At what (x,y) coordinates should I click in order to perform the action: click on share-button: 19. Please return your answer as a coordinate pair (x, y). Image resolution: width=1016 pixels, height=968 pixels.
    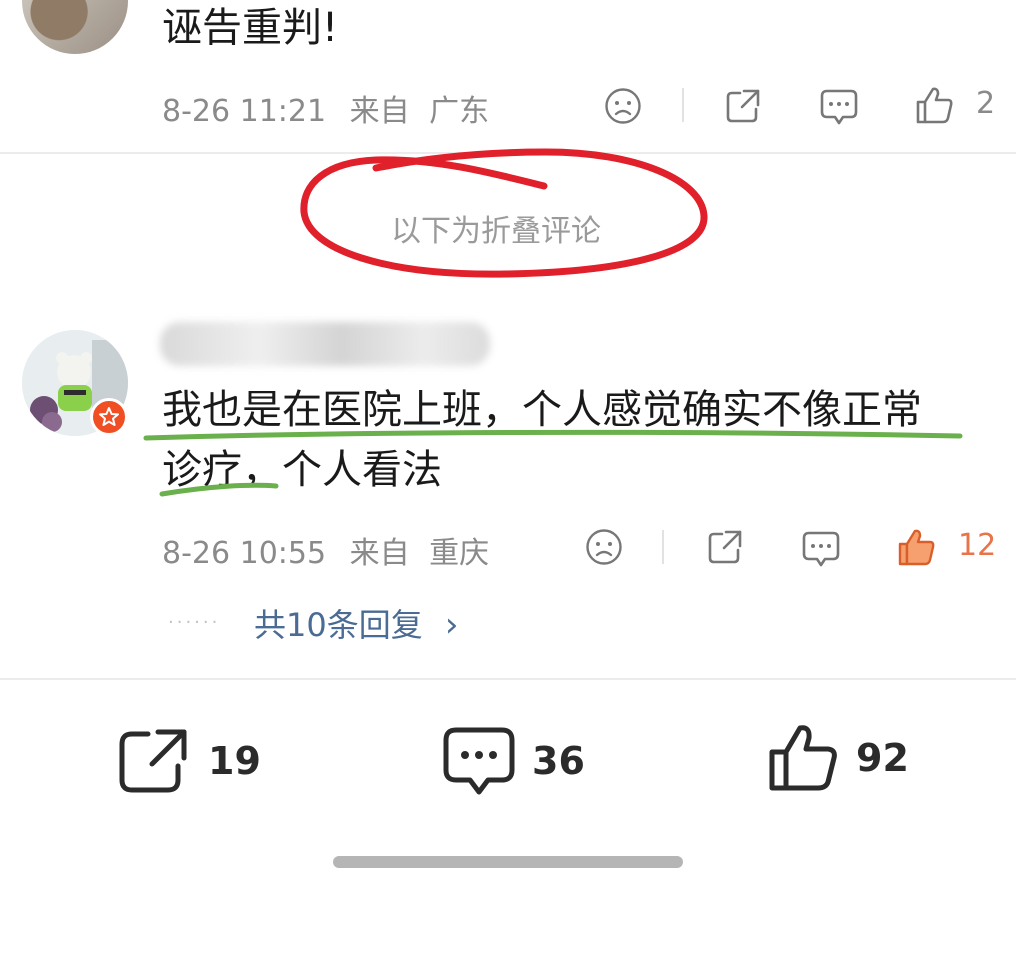
    Looking at the image, I should click on (189, 761).